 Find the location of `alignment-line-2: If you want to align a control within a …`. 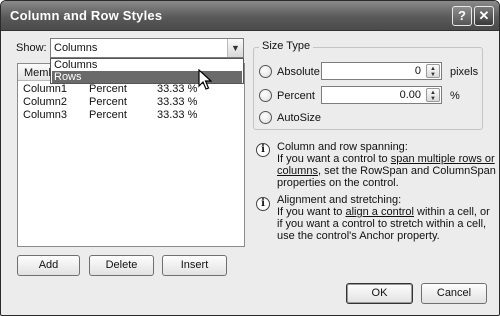

alignment-line-2: If you want to align a control within a … is located at coordinates (384, 212).